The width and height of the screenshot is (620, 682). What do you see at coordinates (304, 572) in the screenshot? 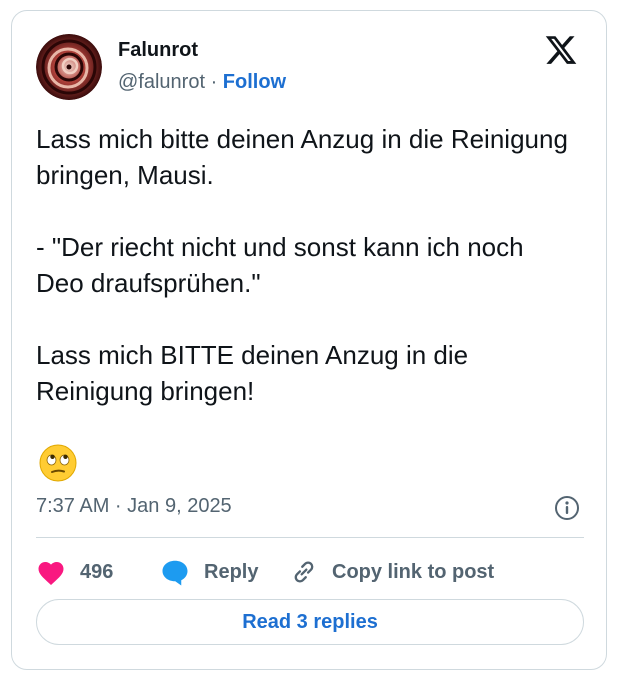
I see `link-icon` at bounding box center [304, 572].